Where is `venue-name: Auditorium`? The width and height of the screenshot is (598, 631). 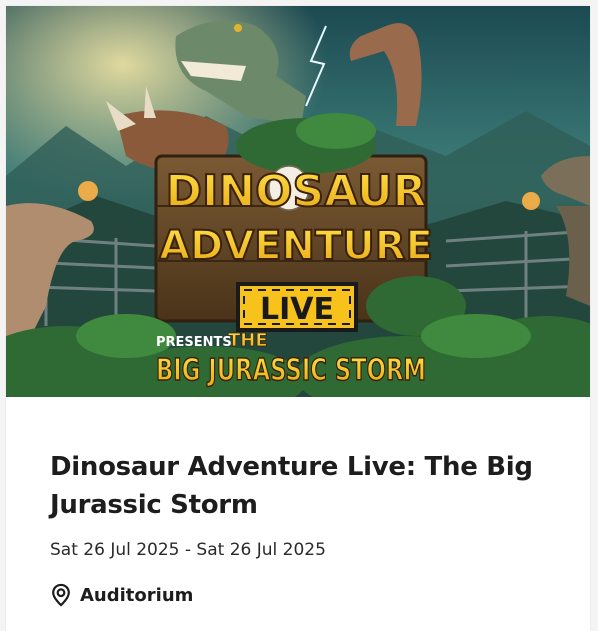
venue-name: Auditorium is located at coordinates (137, 595).